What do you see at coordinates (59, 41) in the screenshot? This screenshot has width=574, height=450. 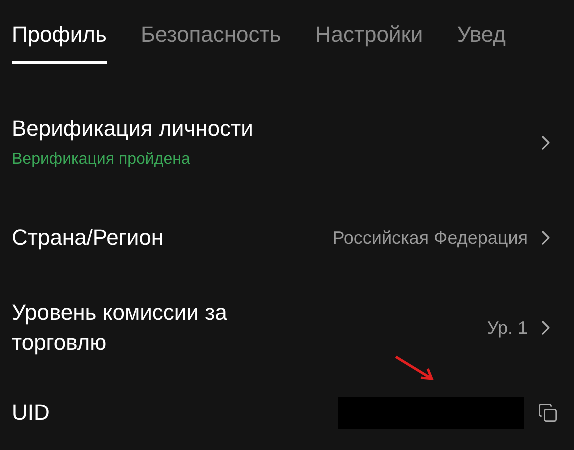 I see `tab: Профиль` at bounding box center [59, 41].